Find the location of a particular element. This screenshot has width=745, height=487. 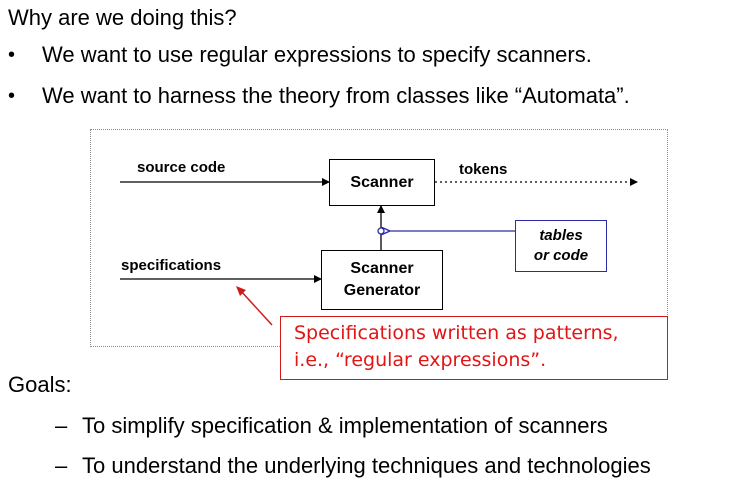

tokens-label: tokens is located at coordinates (483, 169).